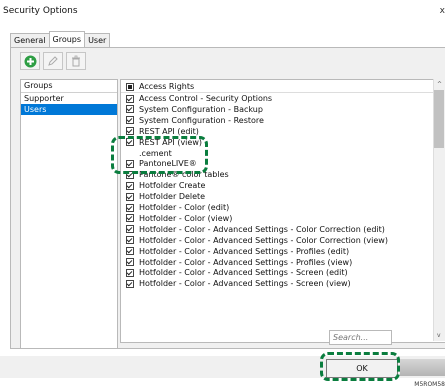  Describe the element at coordinates (67, 39) in the screenshot. I see `tab-groups: Groups` at that location.